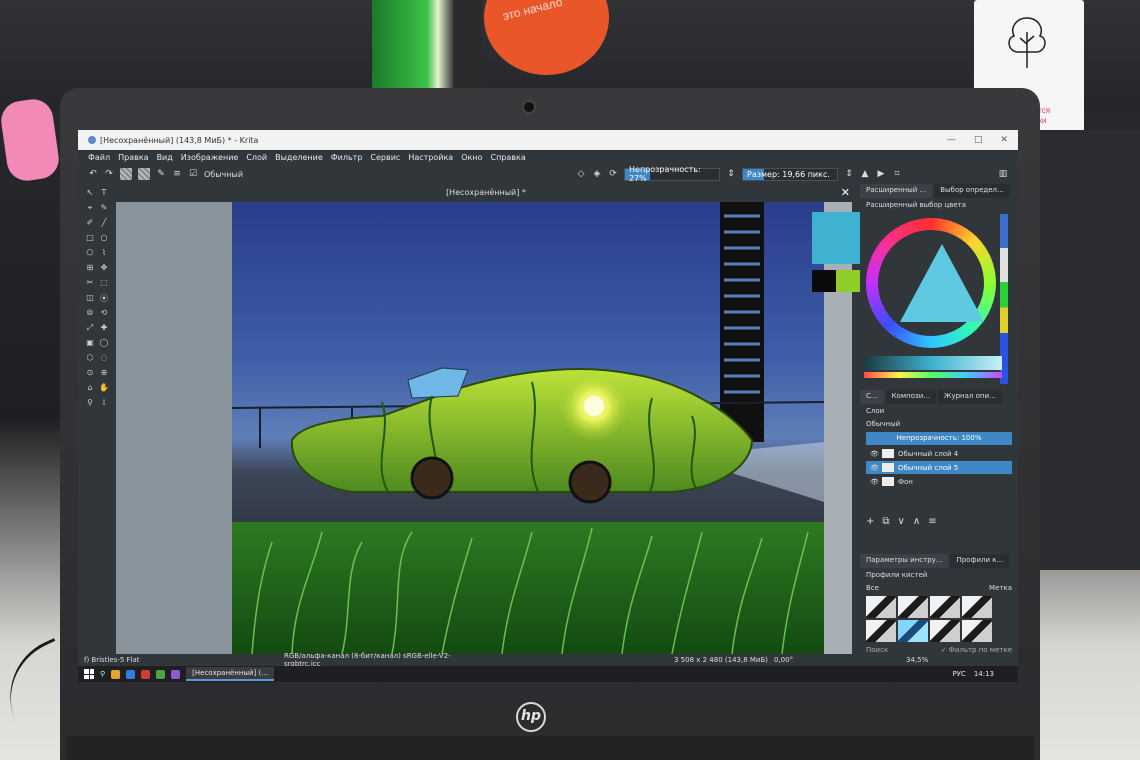 The image size is (1140, 760). I want to click on hue-selector, so click(933, 375).